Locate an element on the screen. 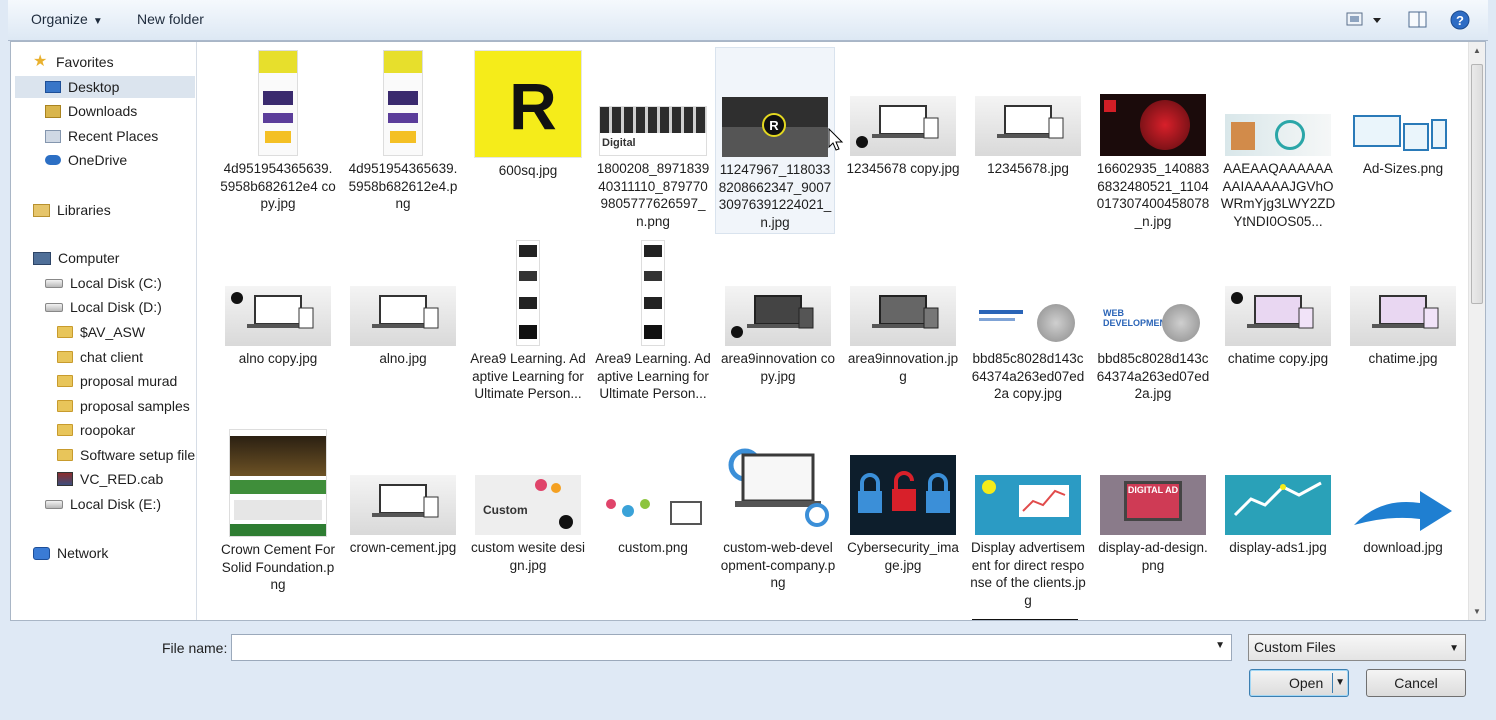  thumb-text: DIGITAL AD is located at coordinates (1153, 490).